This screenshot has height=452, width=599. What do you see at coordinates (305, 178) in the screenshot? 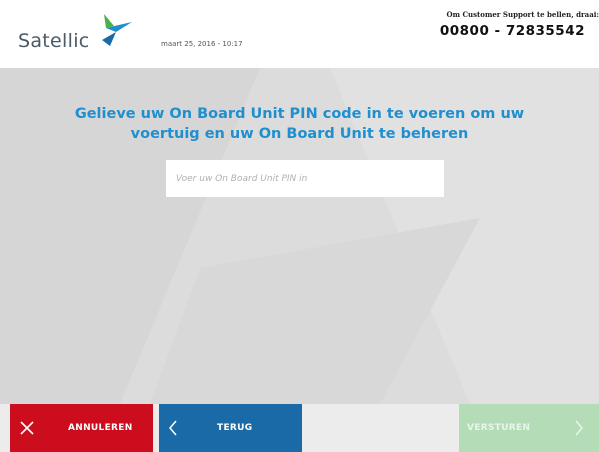
I see `pin-input` at bounding box center [305, 178].